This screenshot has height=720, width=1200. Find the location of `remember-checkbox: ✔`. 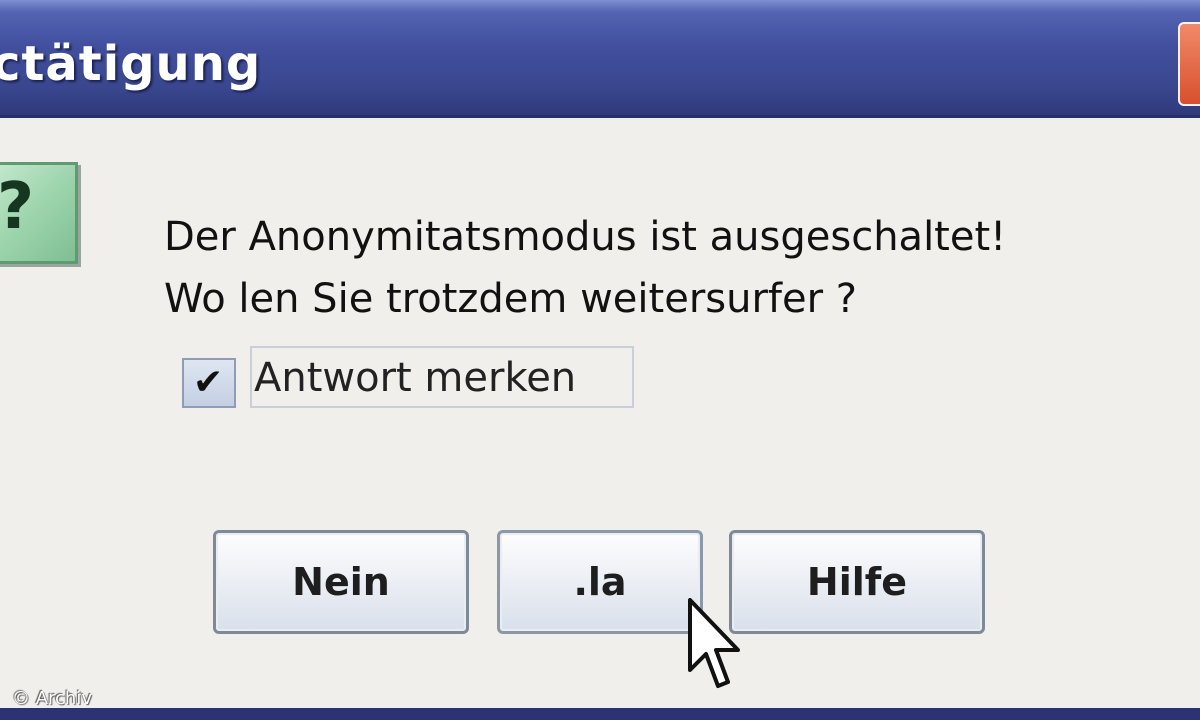

remember-checkbox: ✔ is located at coordinates (209, 383).